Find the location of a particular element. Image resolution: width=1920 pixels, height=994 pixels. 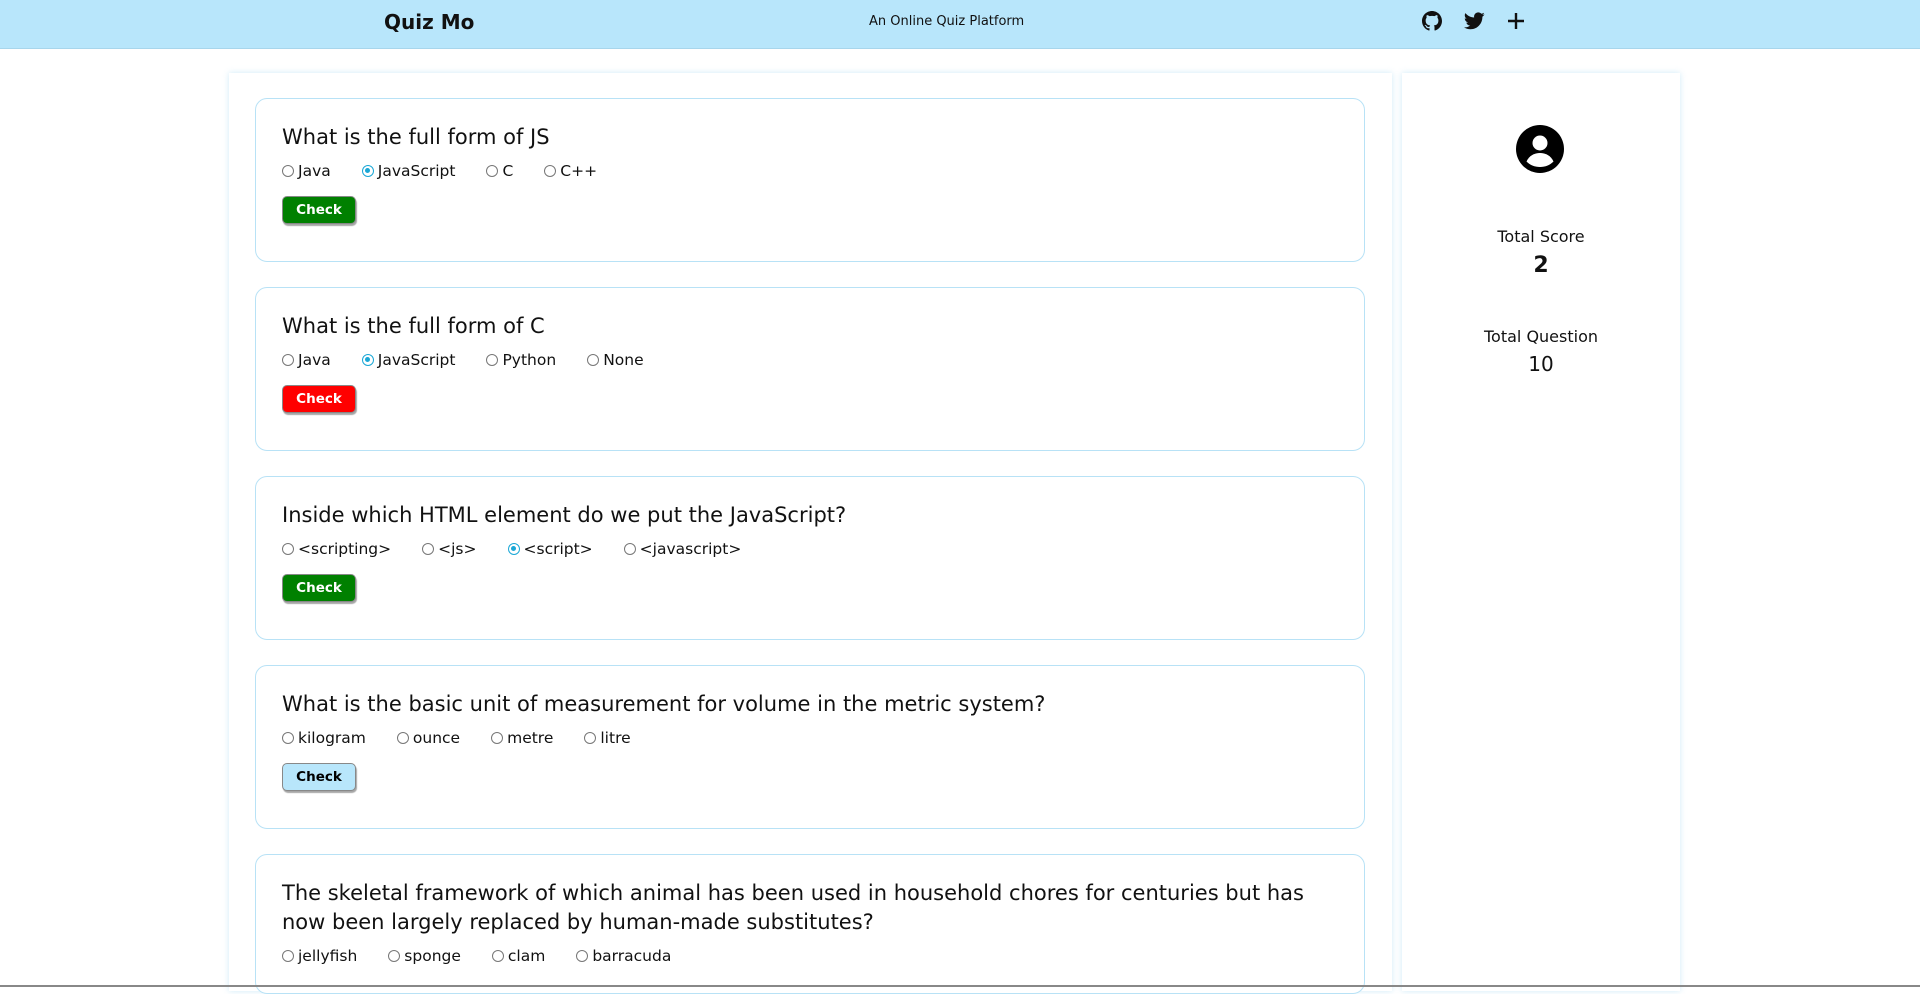

option-radio: clam is located at coordinates (518, 956).